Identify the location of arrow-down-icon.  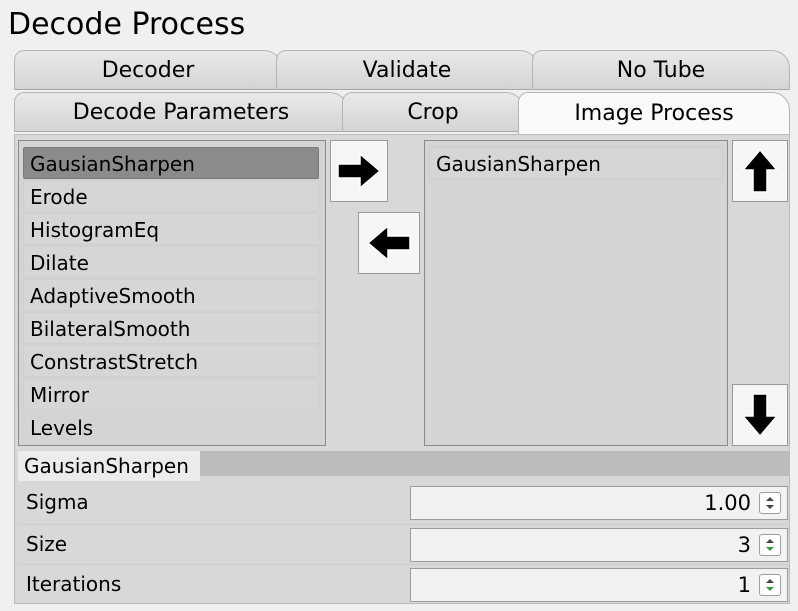
(760, 415).